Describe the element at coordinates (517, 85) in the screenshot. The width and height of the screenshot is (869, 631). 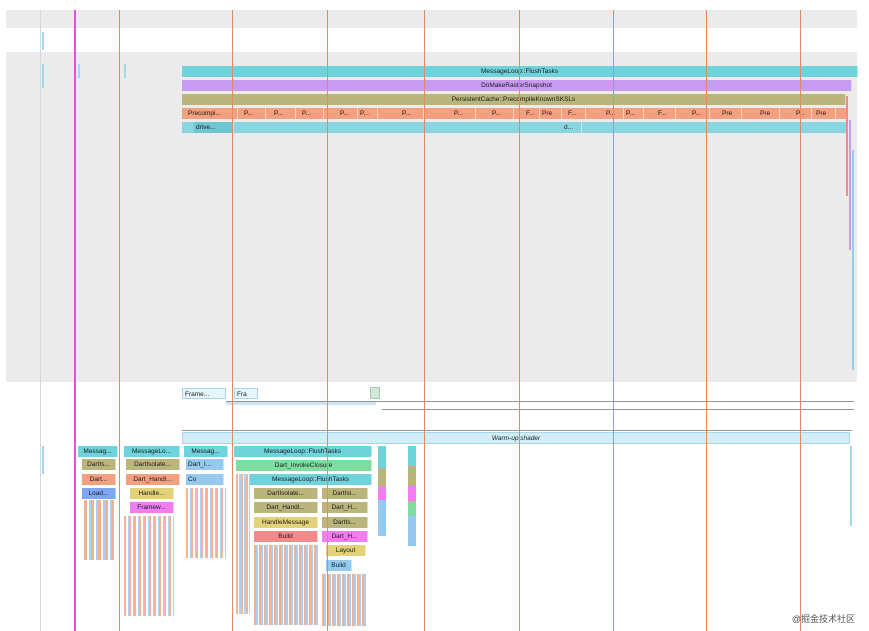
I see `gpu-slice-raster-snapshot: DoMakeRasterSnapshot` at that location.